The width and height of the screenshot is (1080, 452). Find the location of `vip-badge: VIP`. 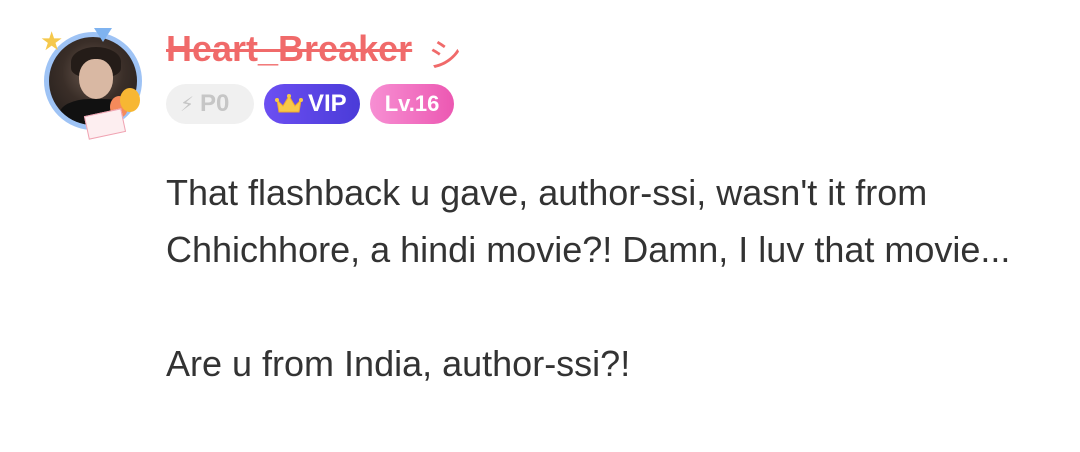

vip-badge: VIP is located at coordinates (312, 104).